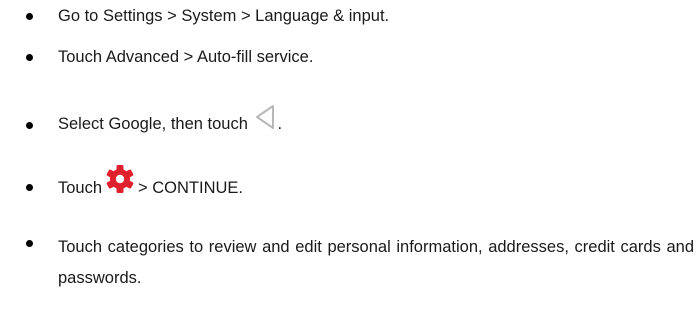 The width and height of the screenshot is (698, 319). I want to click on back-triangle-icon, so click(265, 119).